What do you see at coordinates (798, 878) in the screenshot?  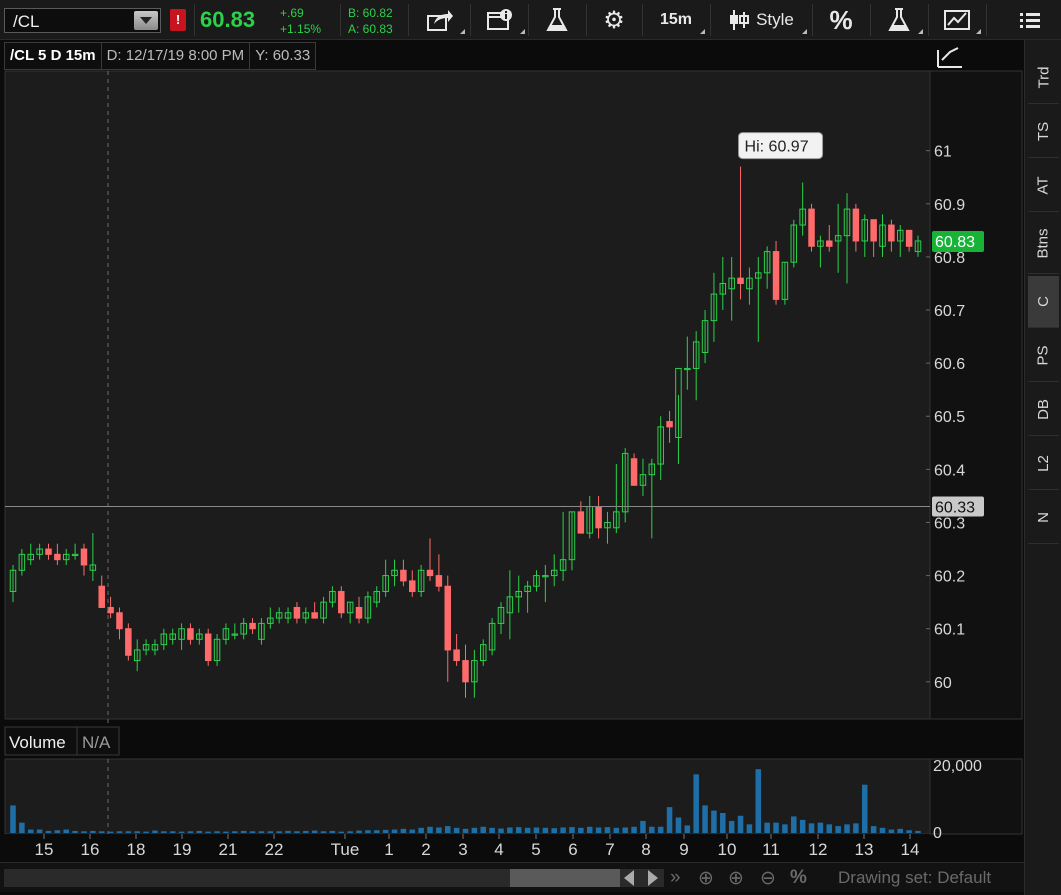 I see `percent-scale-icon: %` at bounding box center [798, 878].